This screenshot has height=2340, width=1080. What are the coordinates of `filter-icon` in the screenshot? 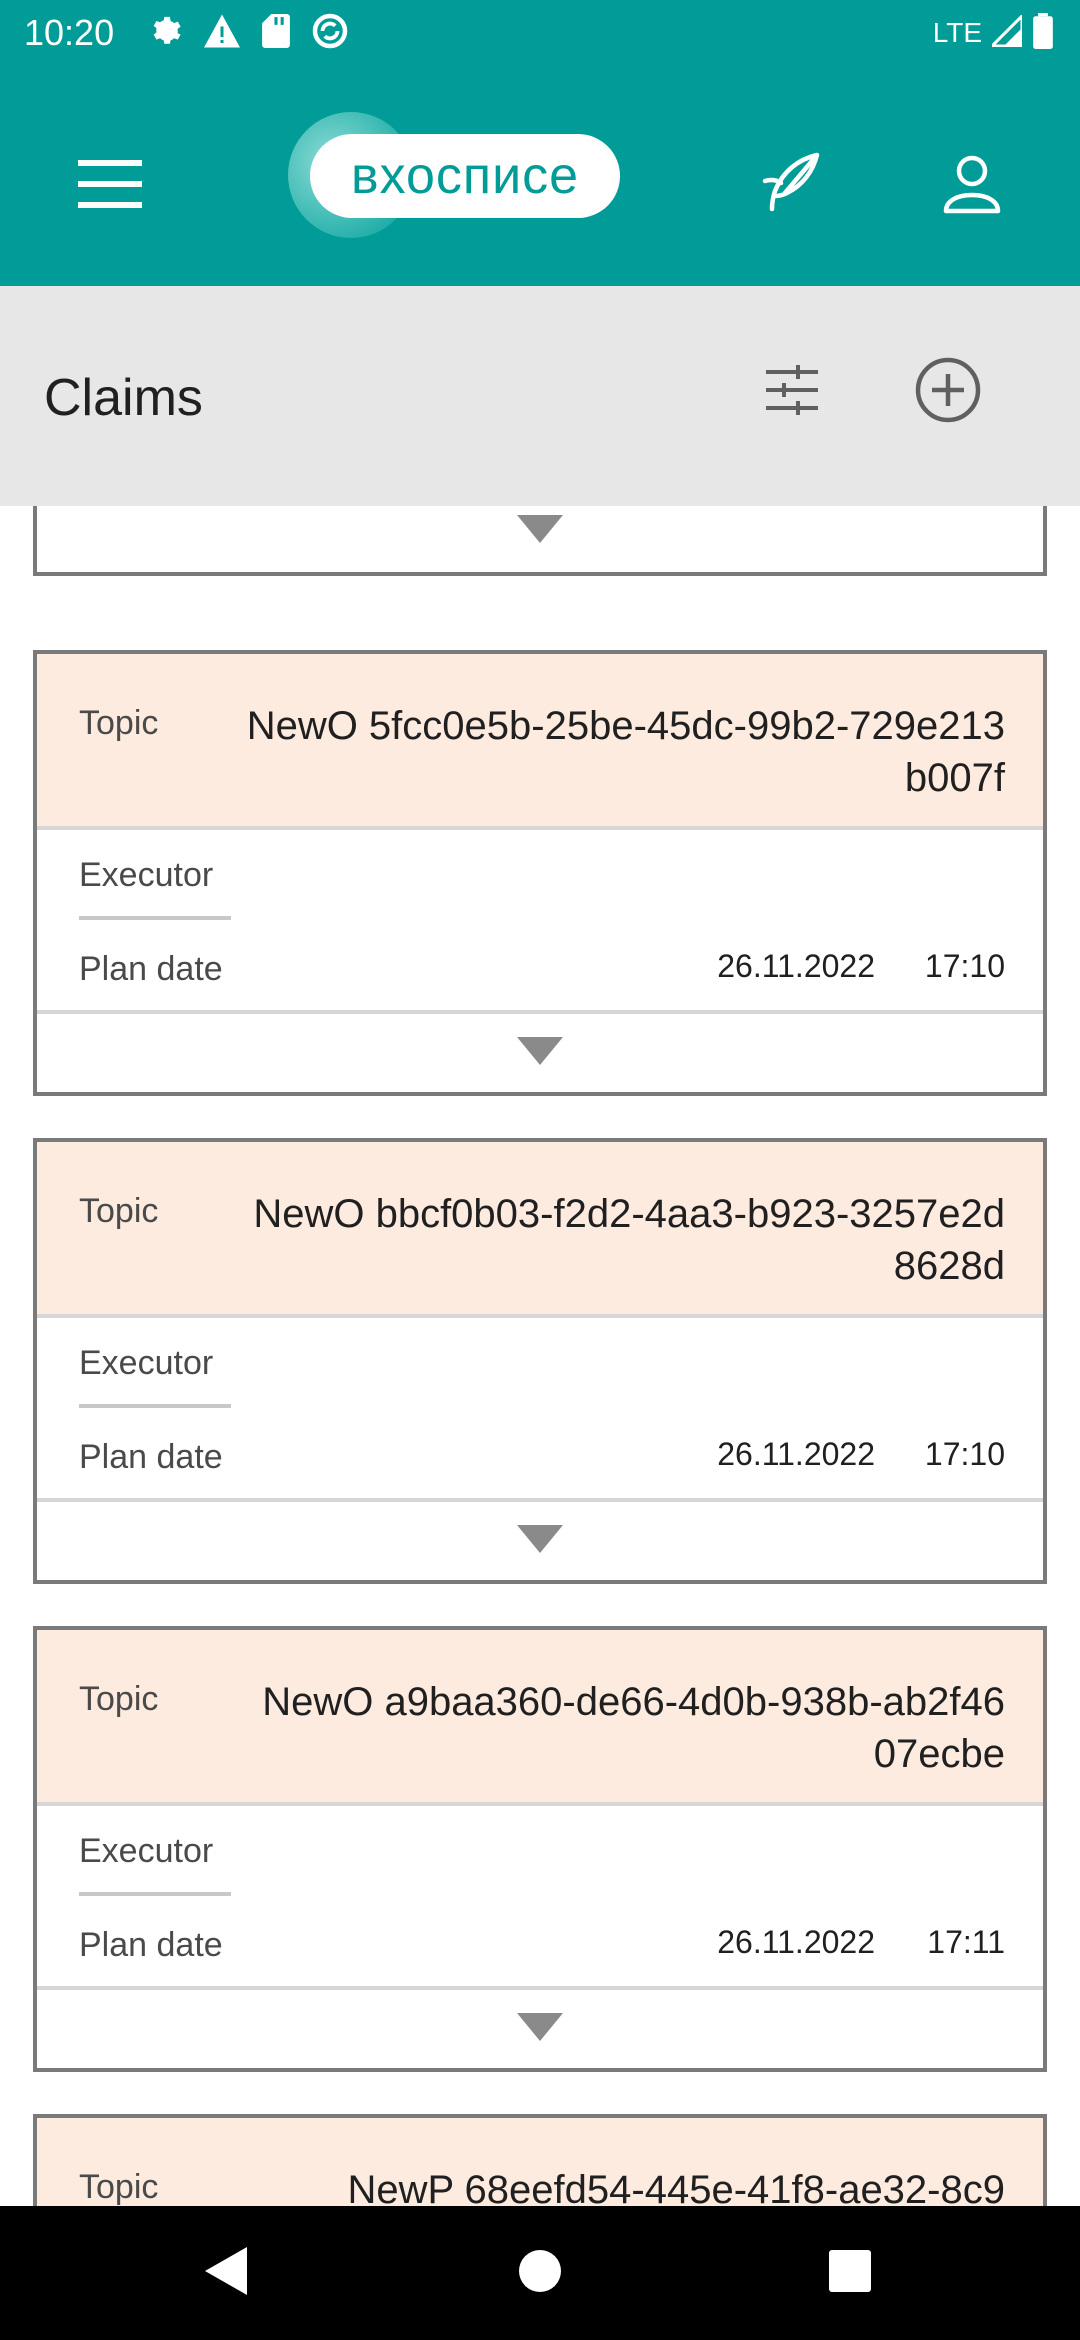 It's located at (792, 392).